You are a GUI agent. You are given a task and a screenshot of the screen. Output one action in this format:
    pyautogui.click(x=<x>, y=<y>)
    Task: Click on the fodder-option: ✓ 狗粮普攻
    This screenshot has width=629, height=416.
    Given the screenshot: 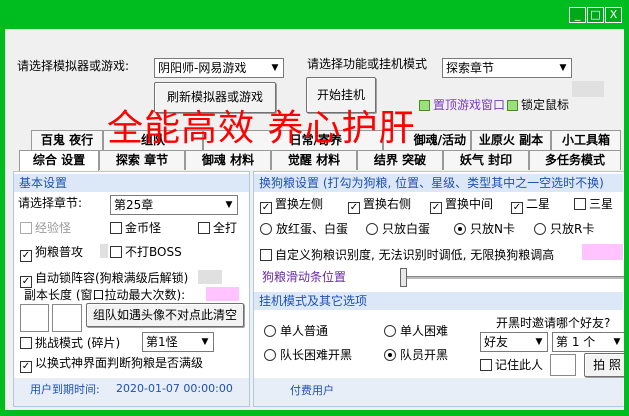 What is the action you would take?
    pyautogui.click(x=51, y=252)
    